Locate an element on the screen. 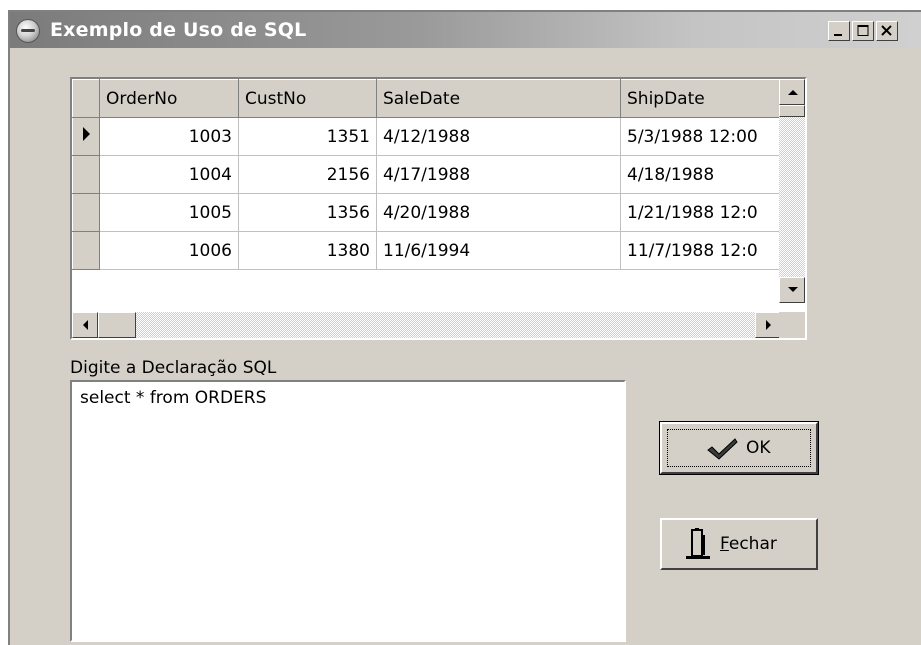  cell-orderno: 1004 is located at coordinates (169, 174).